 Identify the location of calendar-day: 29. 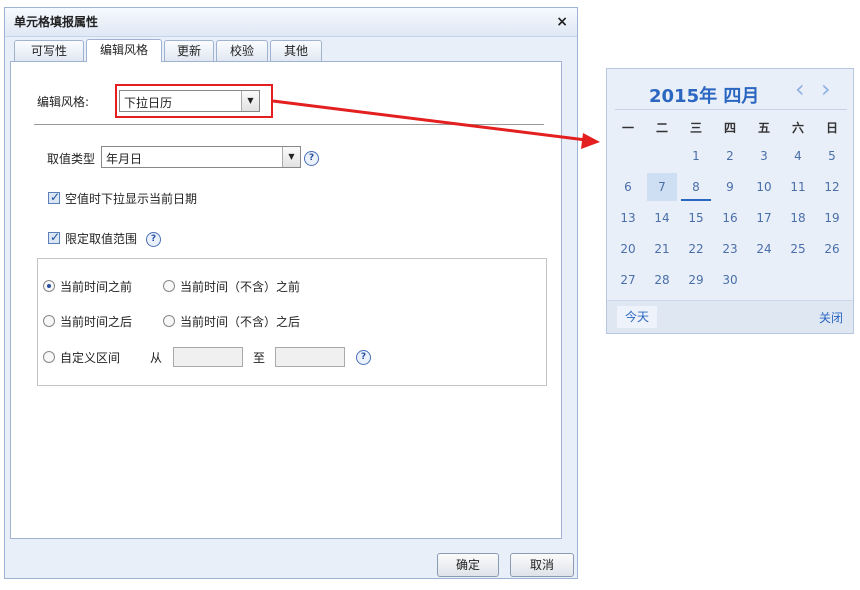
(696, 280).